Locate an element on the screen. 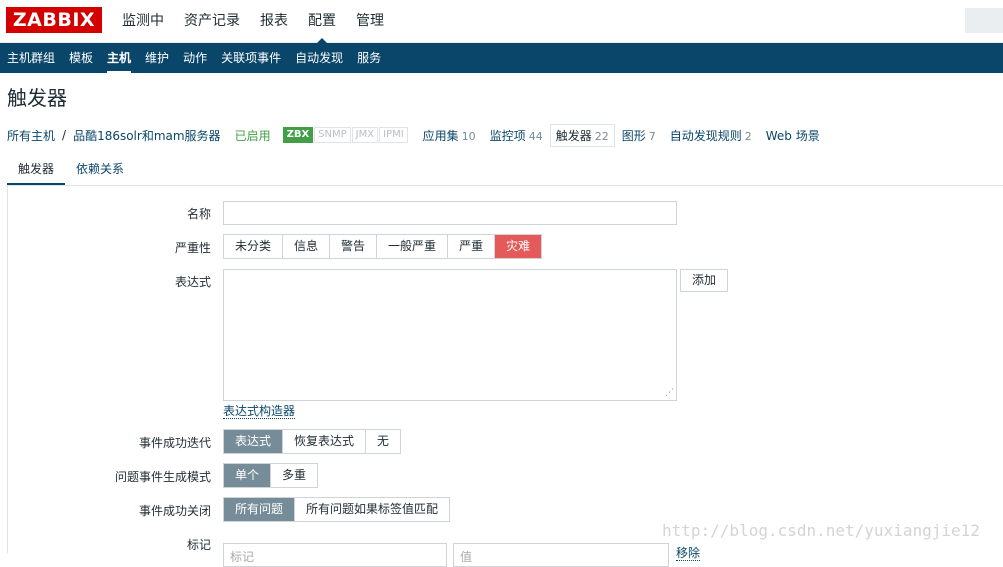 This screenshot has height=567, width=1003. severity-warning: 警告 is located at coordinates (354, 246).